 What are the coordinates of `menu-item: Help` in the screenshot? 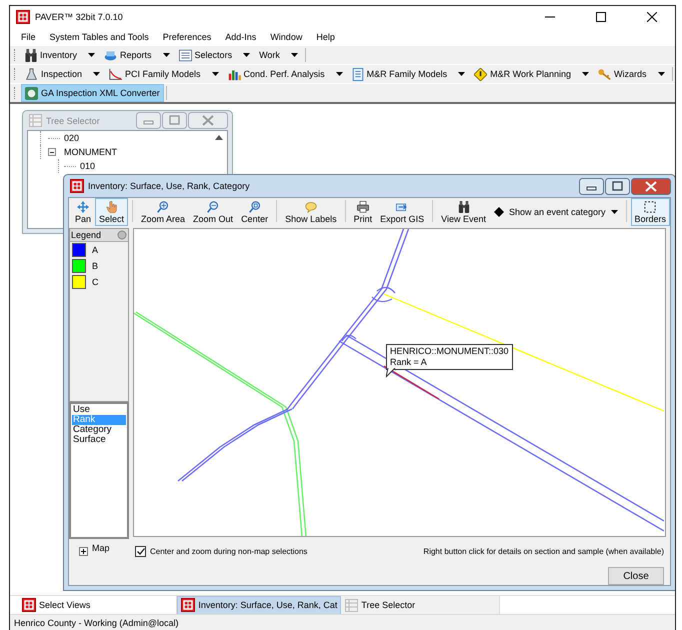 It's located at (325, 36).